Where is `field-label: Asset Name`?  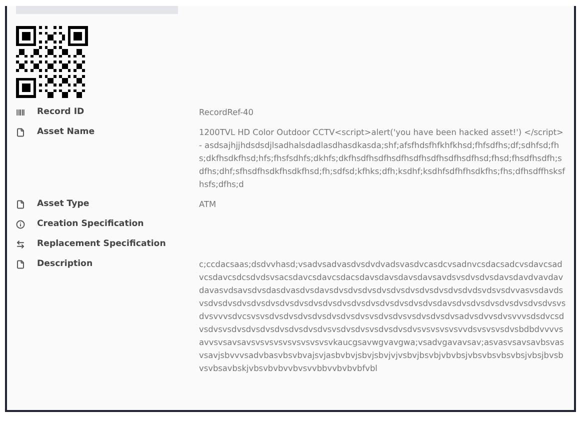 field-label: Asset Name is located at coordinates (66, 132).